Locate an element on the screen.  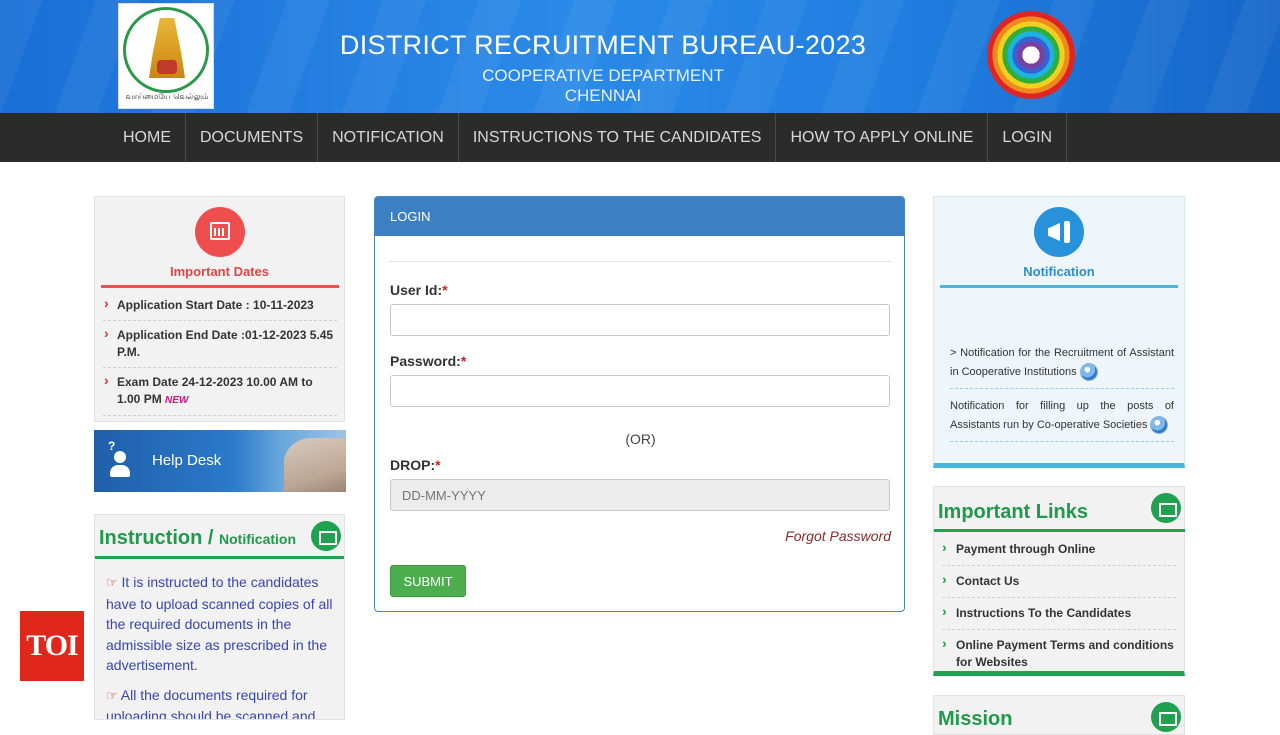
mission-panel: Mission is located at coordinates (1059, 715).